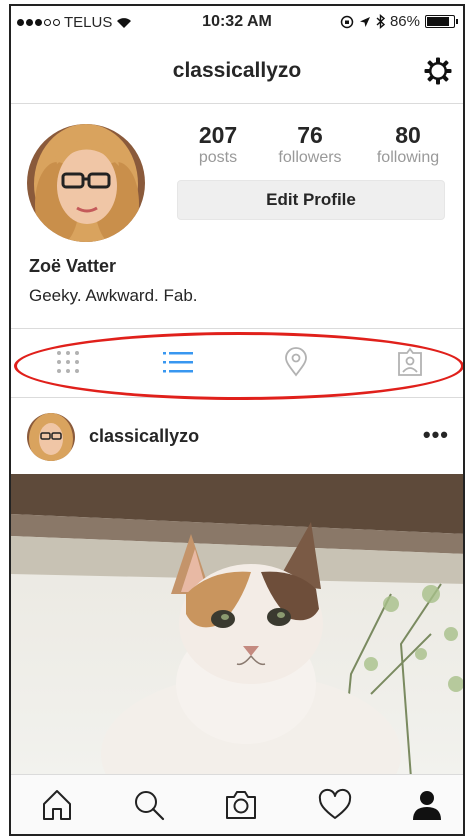 The width and height of the screenshot is (475, 840). Describe the element at coordinates (404, 21) in the screenshot. I see `battery-percent: 86%` at that location.